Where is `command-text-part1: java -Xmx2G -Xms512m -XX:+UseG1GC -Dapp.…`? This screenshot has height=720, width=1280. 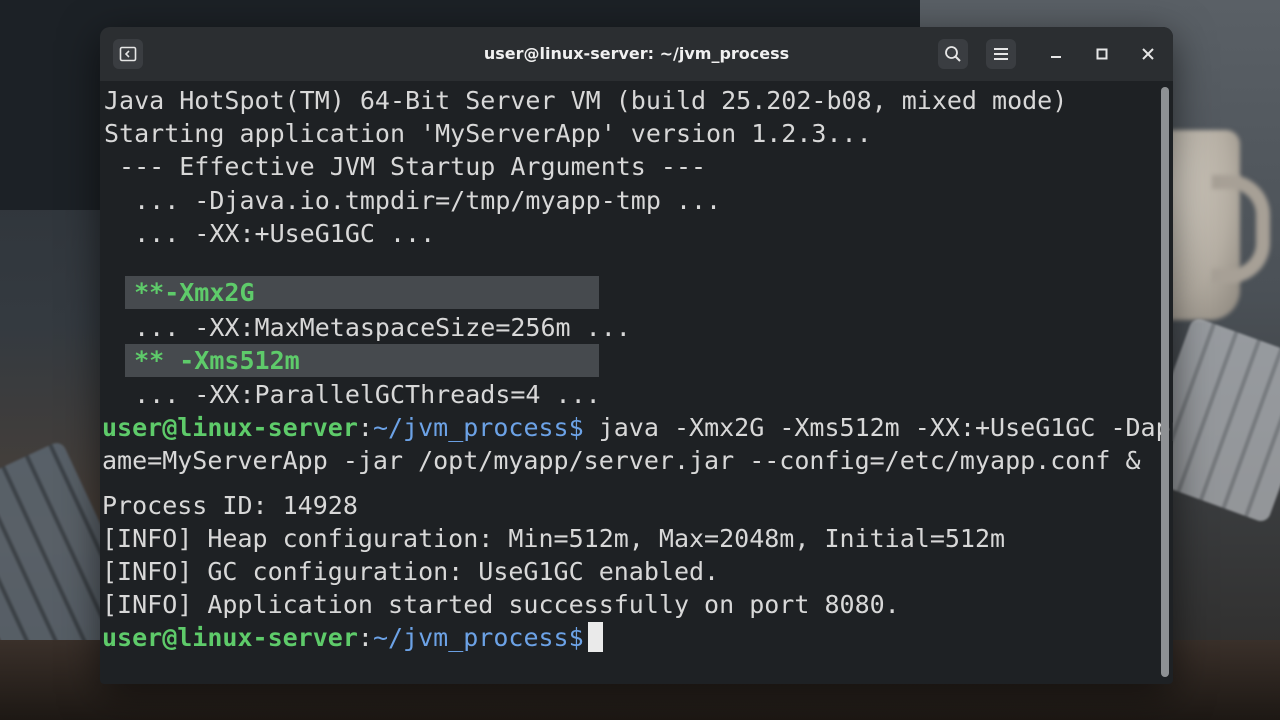 command-text-part1: java -Xmx2G -Xms512m -XX:+UseG1GC -Dapp.… is located at coordinates (878, 427).